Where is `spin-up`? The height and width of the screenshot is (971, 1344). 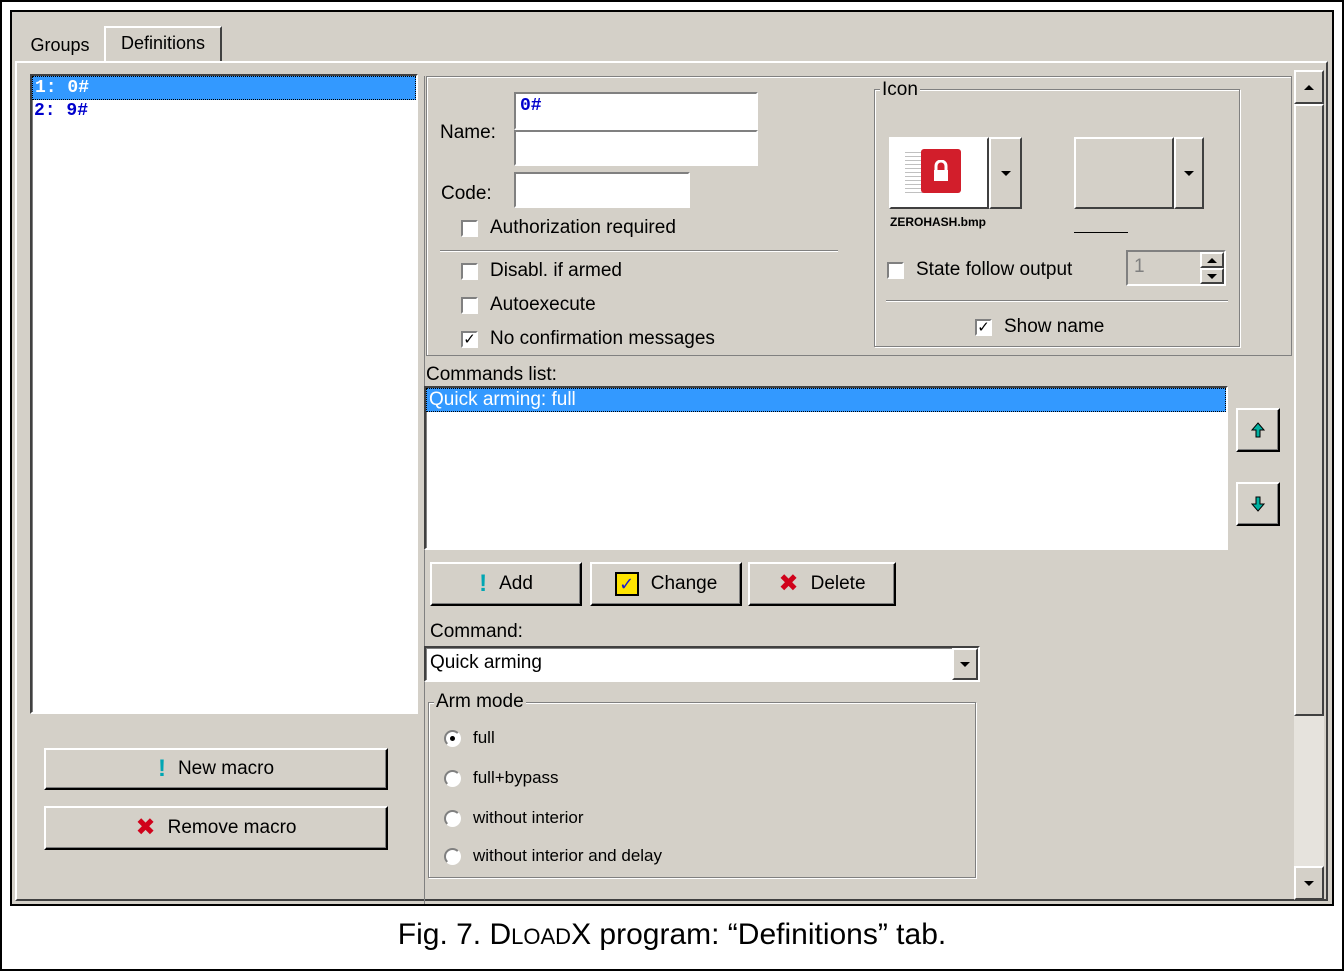 spin-up is located at coordinates (1212, 260).